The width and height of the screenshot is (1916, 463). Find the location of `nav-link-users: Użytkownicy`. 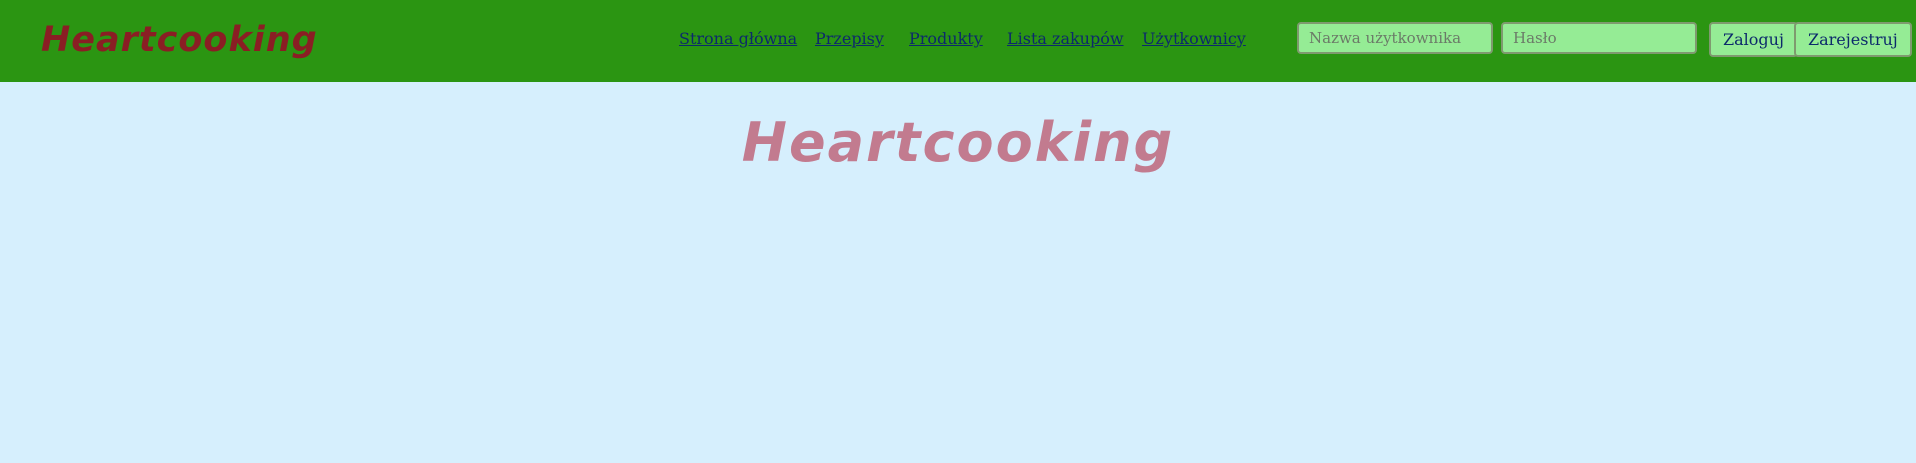

nav-link-users: Użytkownicy is located at coordinates (1194, 39).